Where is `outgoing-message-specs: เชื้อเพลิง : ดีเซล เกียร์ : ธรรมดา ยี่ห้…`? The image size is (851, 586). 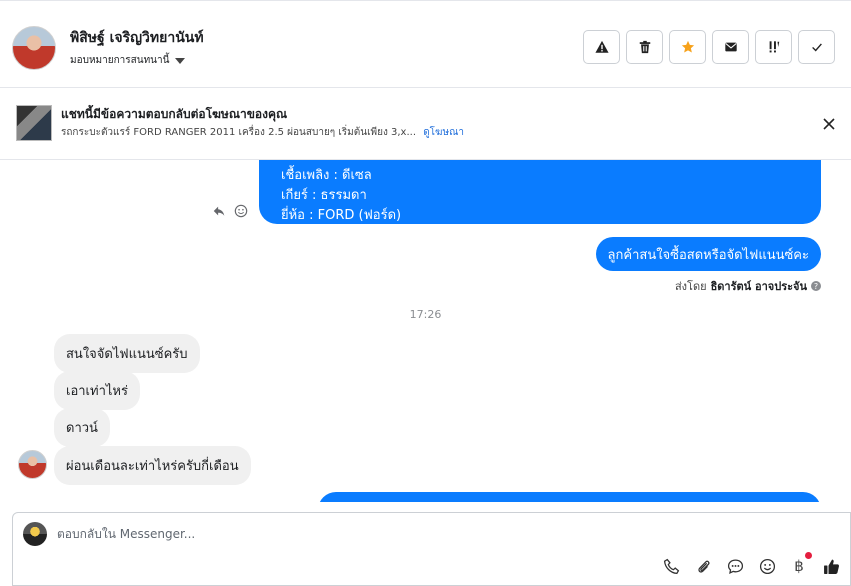
outgoing-message-specs: เชื้อเพลิง : ดีเซล เกียร์ : ธรรมดา ยี่ห้… is located at coordinates (540, 192).